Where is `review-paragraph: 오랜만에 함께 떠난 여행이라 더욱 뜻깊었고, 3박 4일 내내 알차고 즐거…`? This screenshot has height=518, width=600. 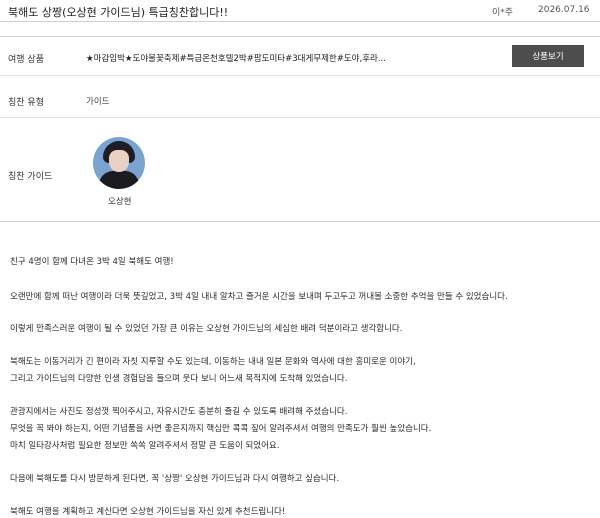 review-paragraph: 오랜만에 함께 떠난 여행이라 더욱 뜻깊었고, 3박 4일 내내 알차고 즐거… is located at coordinates (259, 297).